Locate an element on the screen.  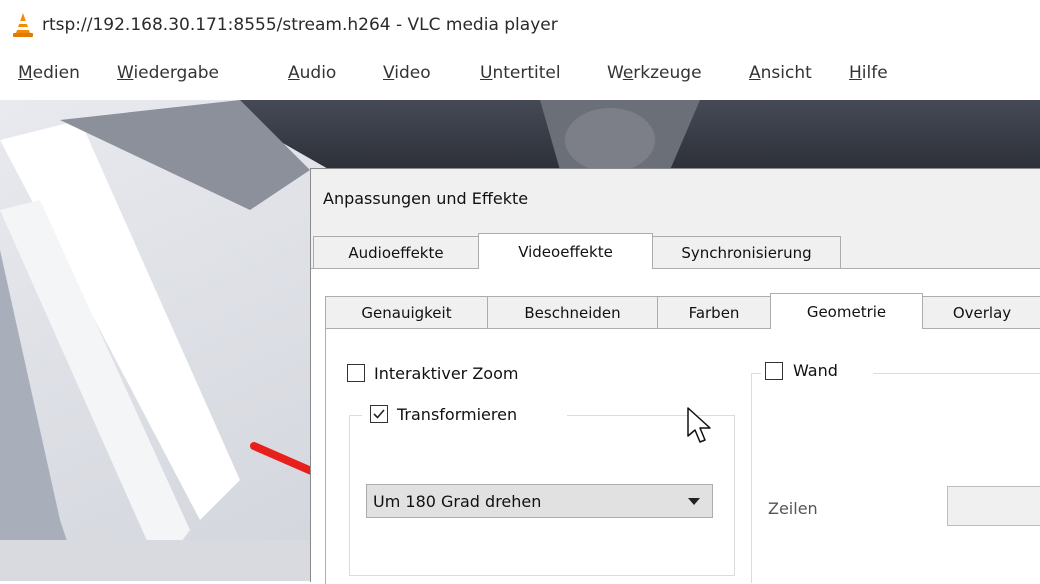
tab-synchronisierung: Synchronisierung is located at coordinates (746, 252).